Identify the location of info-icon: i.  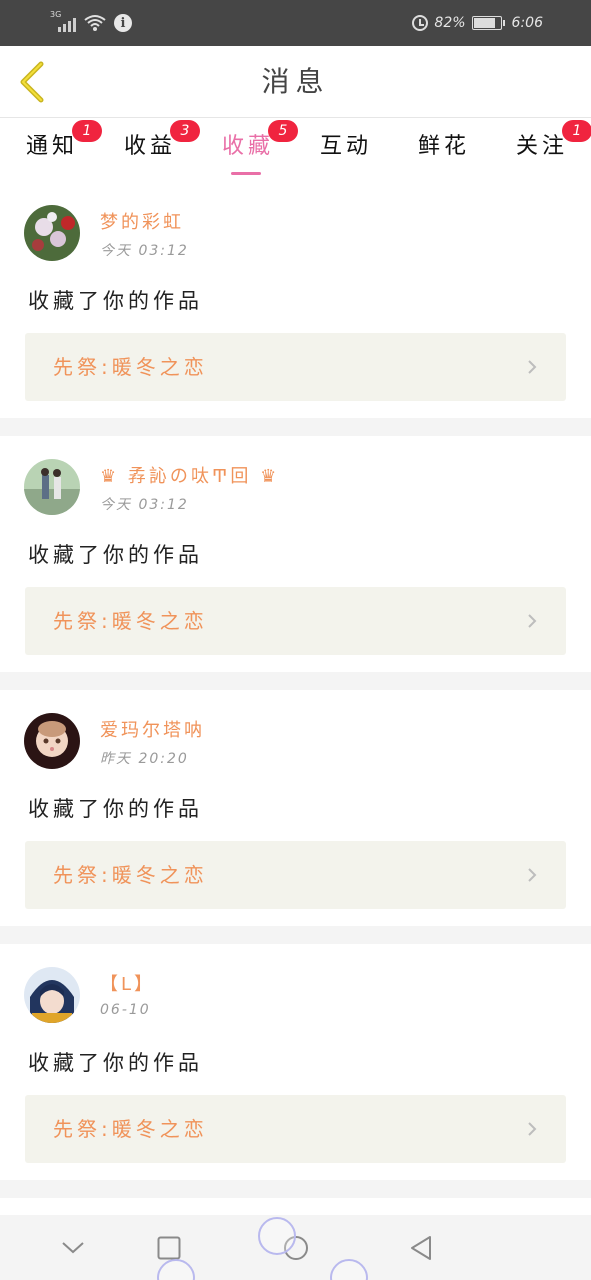
(123, 23).